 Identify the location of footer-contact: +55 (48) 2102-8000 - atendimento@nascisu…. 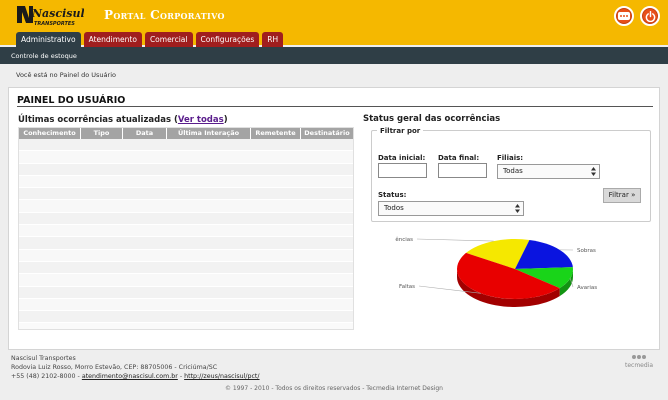
(135, 376).